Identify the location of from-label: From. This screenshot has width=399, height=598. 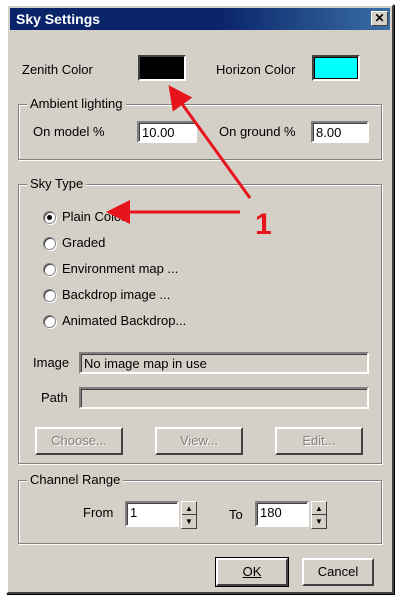
(98, 512).